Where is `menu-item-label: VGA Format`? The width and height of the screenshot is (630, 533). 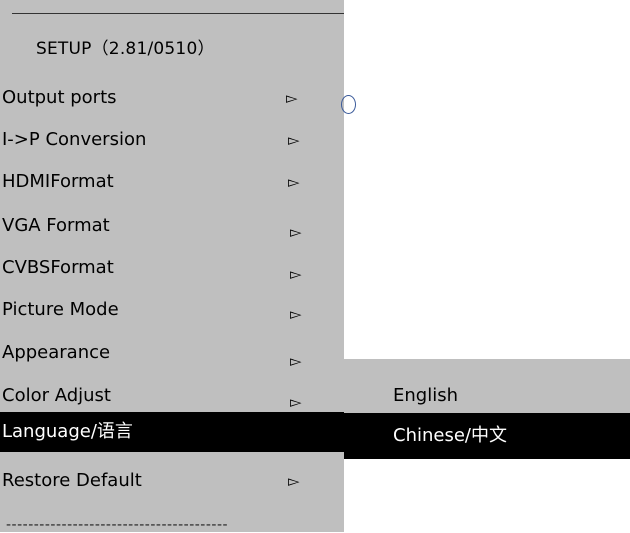
menu-item-label: VGA Format is located at coordinates (56, 225).